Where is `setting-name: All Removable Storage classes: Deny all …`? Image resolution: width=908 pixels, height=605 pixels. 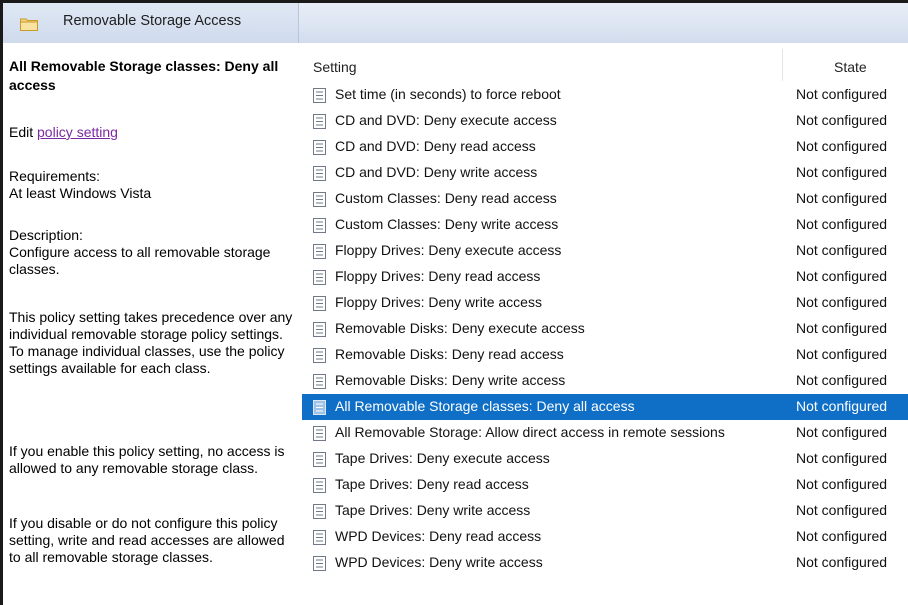 setting-name: All Removable Storage classes: Deny all … is located at coordinates (485, 406).